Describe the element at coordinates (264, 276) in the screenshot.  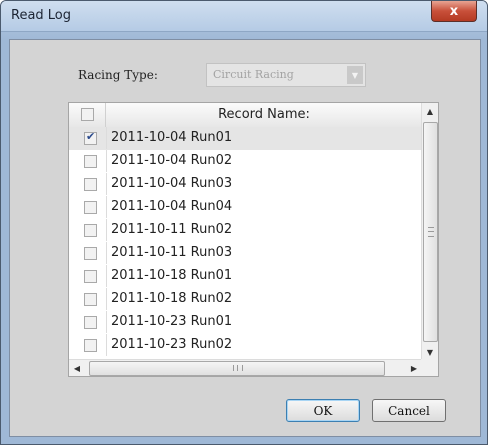
I see `record-name: 2011-10-18 Run01` at that location.